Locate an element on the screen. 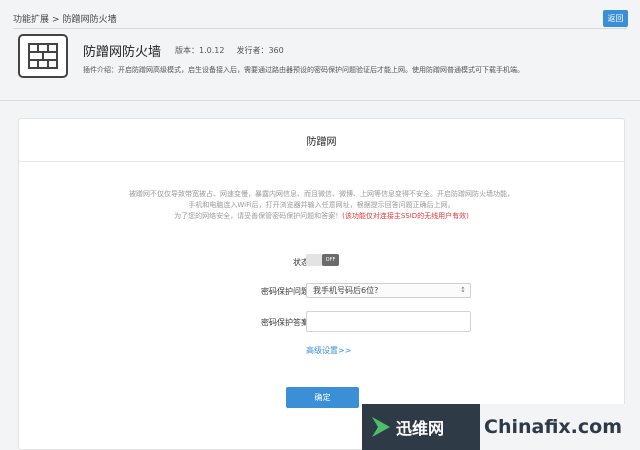  question-label: 密码保护问题 is located at coordinates (285, 291).